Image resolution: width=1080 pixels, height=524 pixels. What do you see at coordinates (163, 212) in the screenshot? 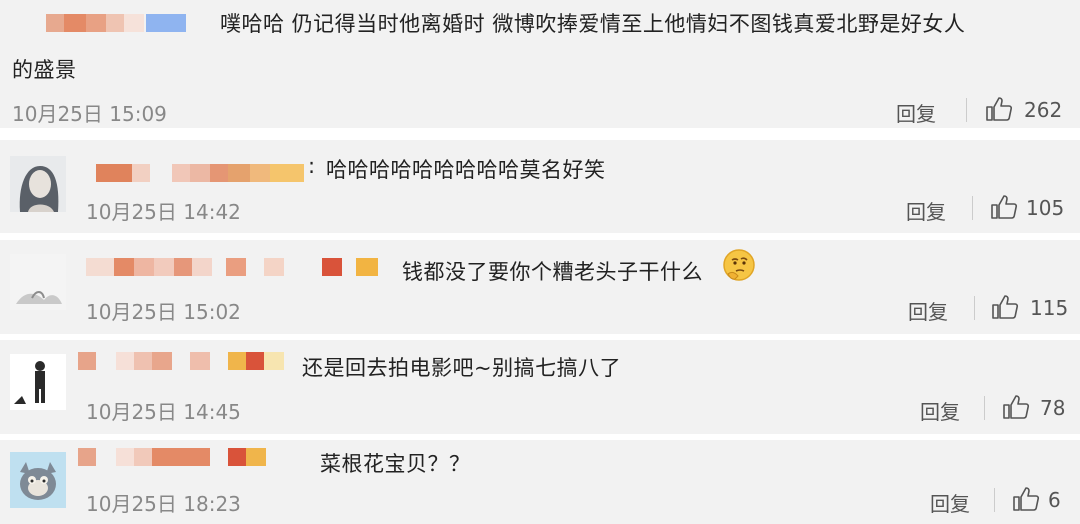
I see `reply-timestamp: 10月25日 14:42` at bounding box center [163, 212].